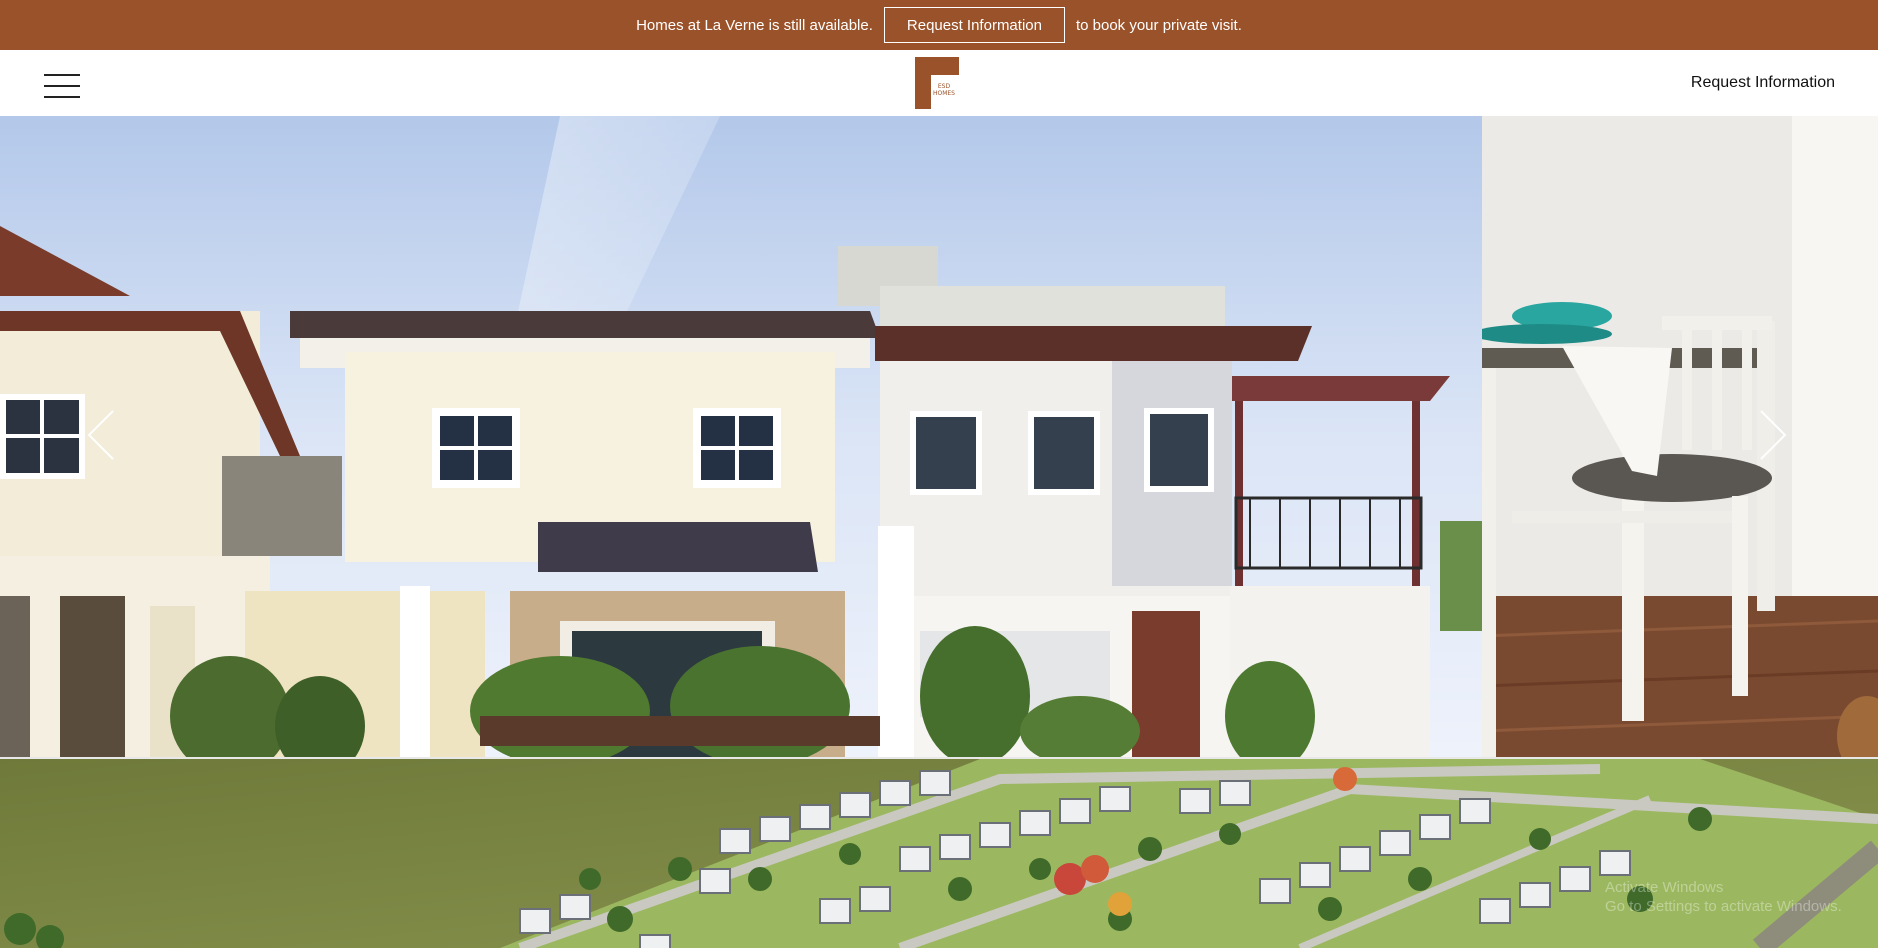 Image resolution: width=1878 pixels, height=948 pixels. I want to click on announcement-text-after: to book your private visit., so click(1158, 25).